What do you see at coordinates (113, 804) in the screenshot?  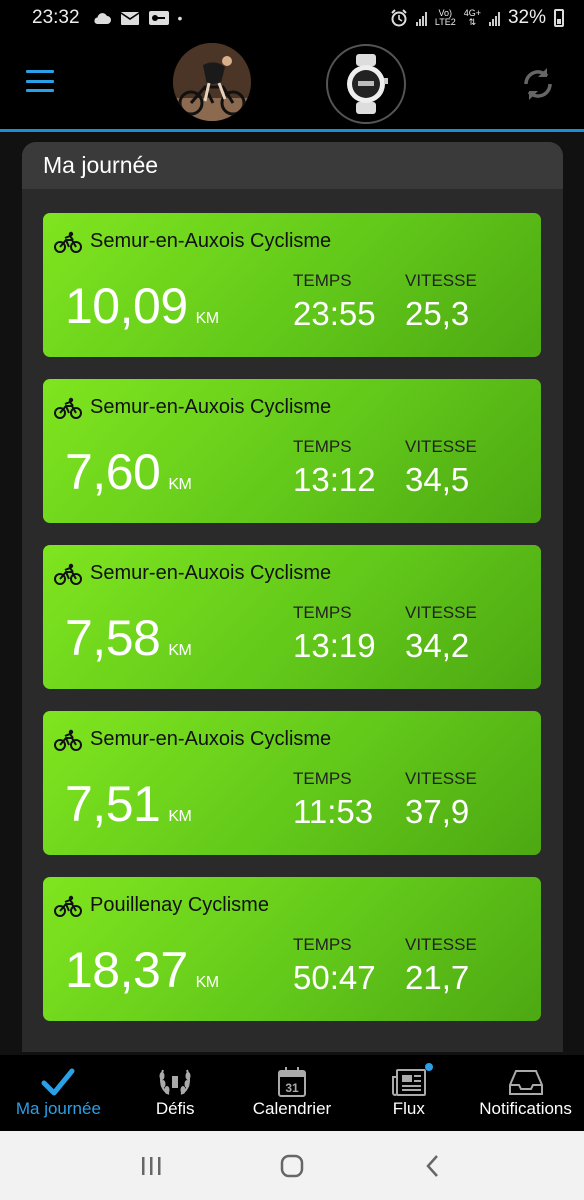 I see `activity-distance: 7,51` at bounding box center [113, 804].